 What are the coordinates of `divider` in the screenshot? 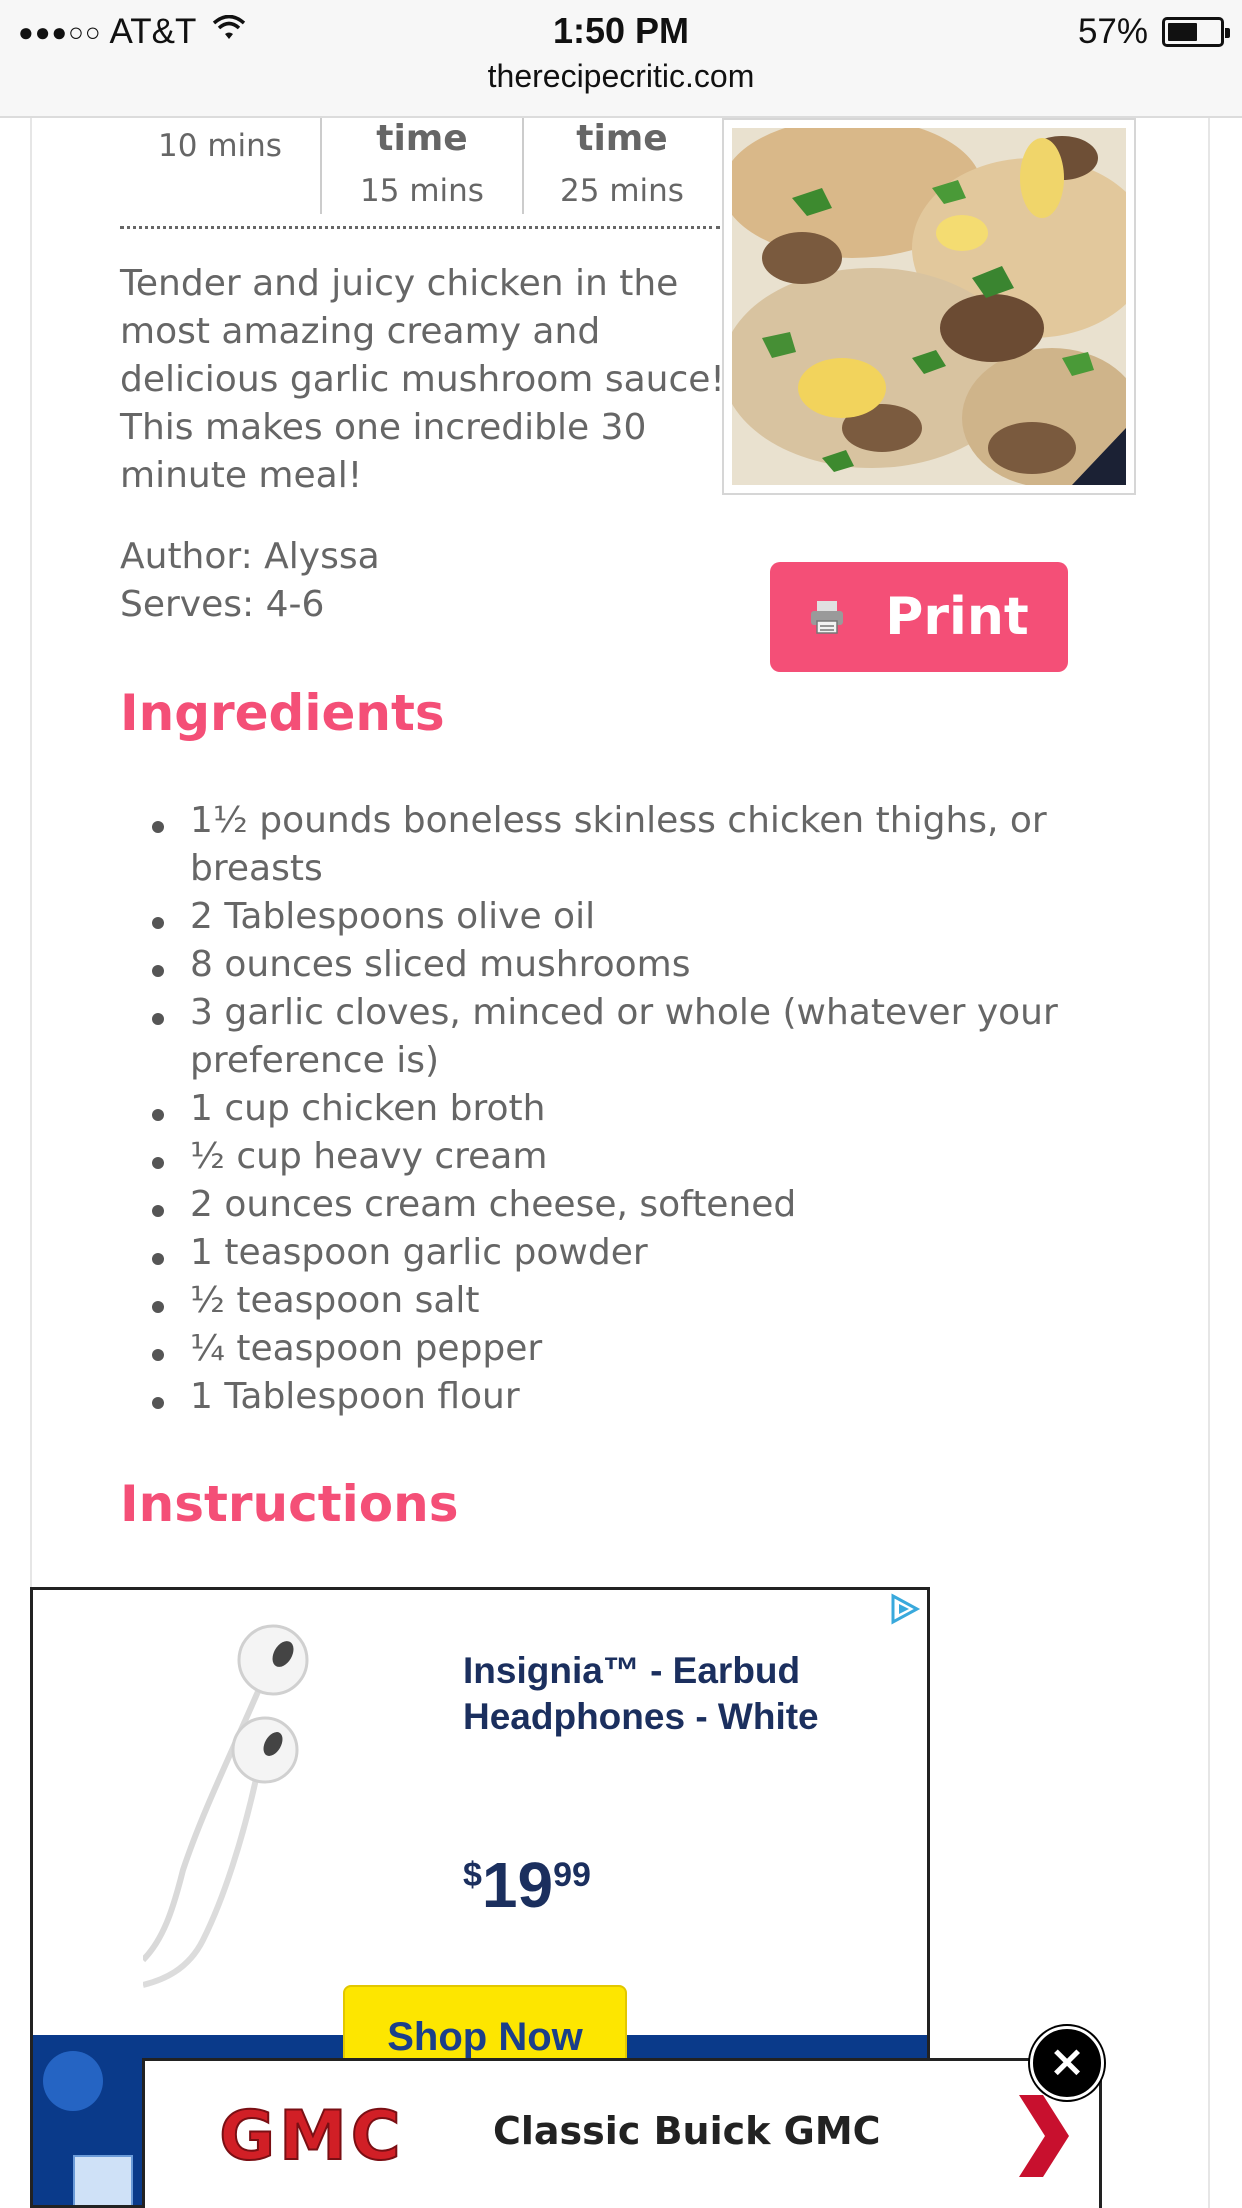 It's located at (420, 227).